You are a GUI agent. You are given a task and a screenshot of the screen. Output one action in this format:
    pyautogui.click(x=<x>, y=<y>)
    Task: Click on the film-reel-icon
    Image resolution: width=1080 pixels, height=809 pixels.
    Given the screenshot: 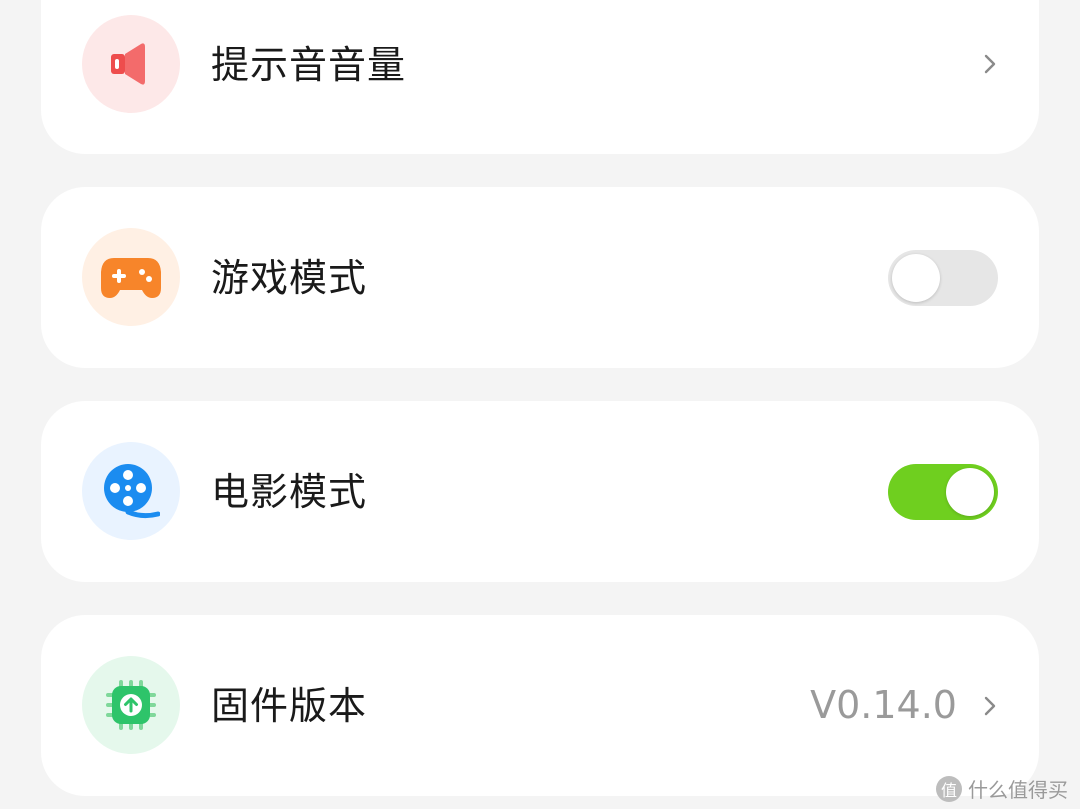 What is the action you would take?
    pyautogui.click(x=132, y=491)
    